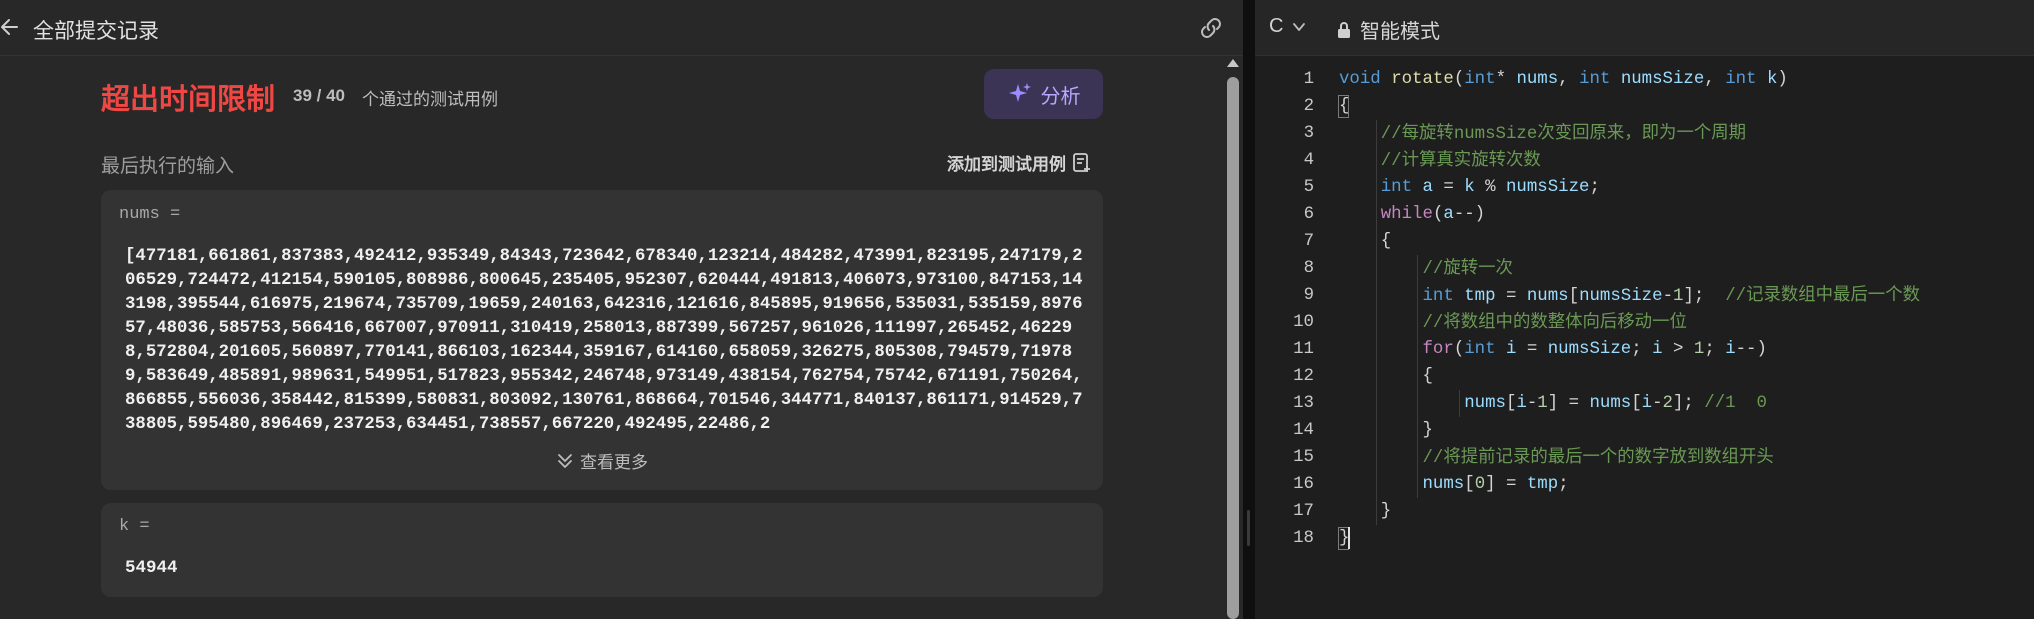 This screenshot has height=619, width=2034. Describe the element at coordinates (1303, 538) in the screenshot. I see `line-number: 18` at that location.